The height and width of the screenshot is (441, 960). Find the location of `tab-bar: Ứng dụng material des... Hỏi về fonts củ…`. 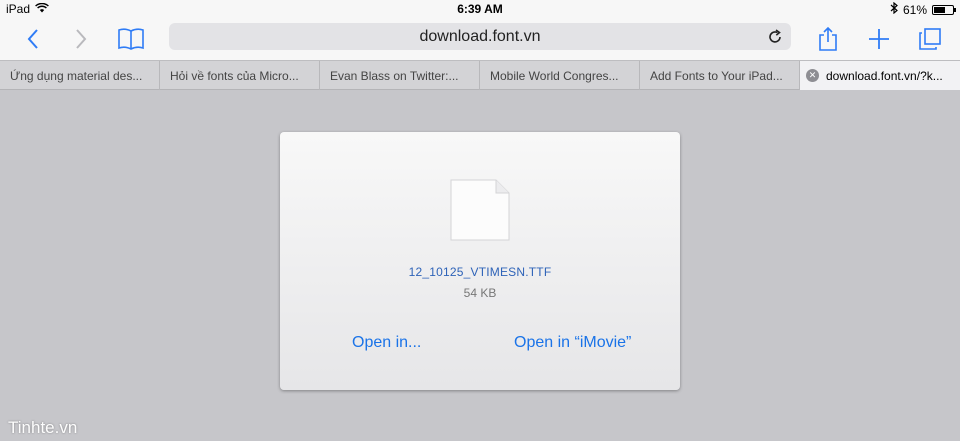

tab-bar: Ứng dụng material des... Hỏi về fonts củ… is located at coordinates (480, 75).